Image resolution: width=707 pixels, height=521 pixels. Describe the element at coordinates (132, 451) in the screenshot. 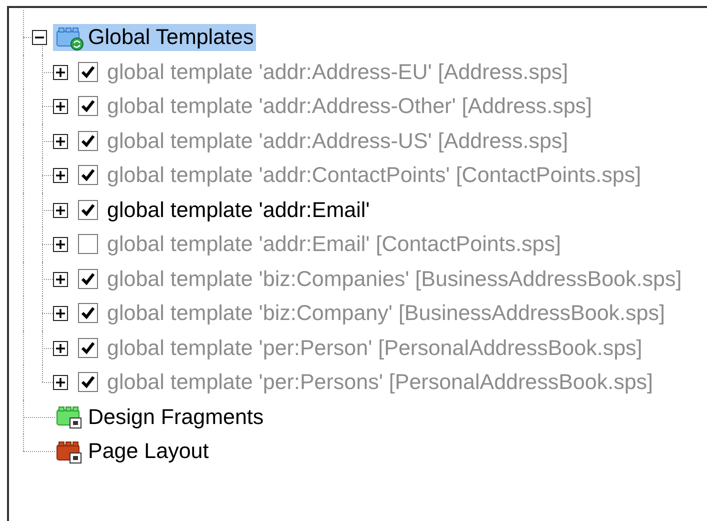

I see `tree-item: Page Layout` at that location.